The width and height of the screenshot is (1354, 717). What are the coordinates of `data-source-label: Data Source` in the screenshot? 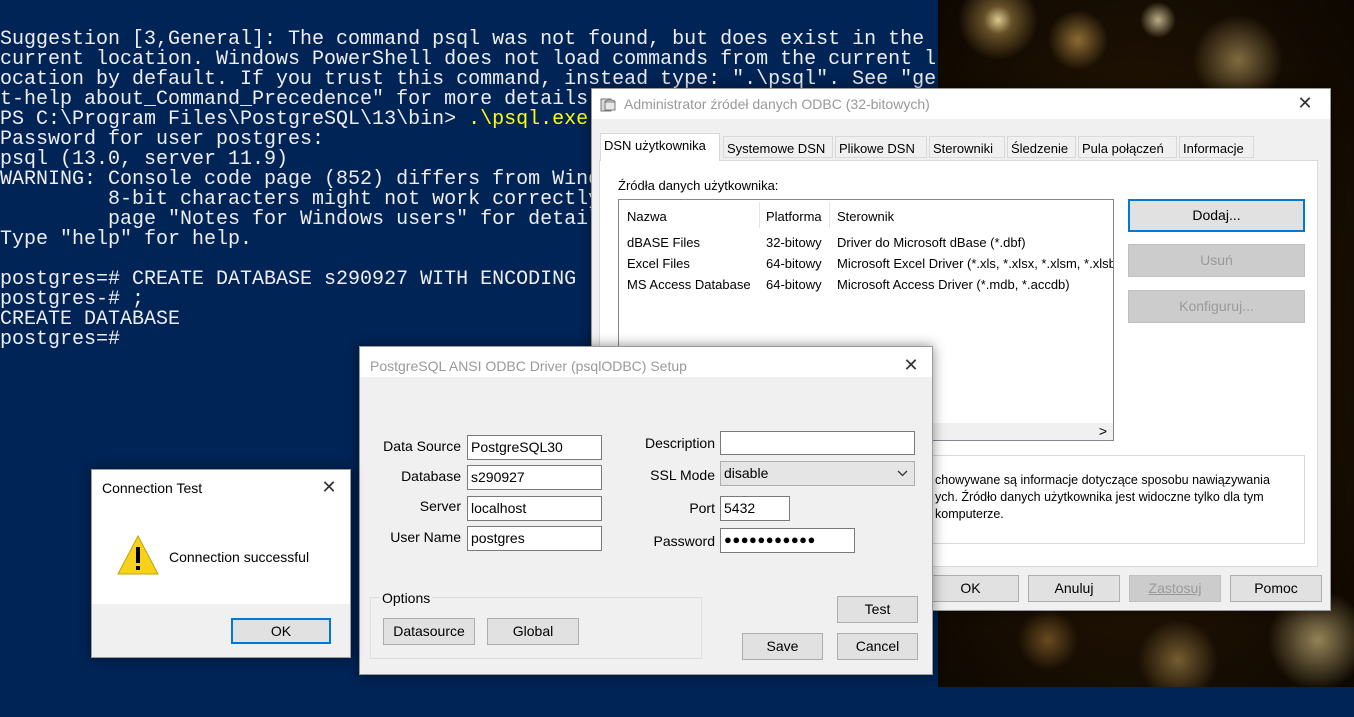 It's located at (422, 446).